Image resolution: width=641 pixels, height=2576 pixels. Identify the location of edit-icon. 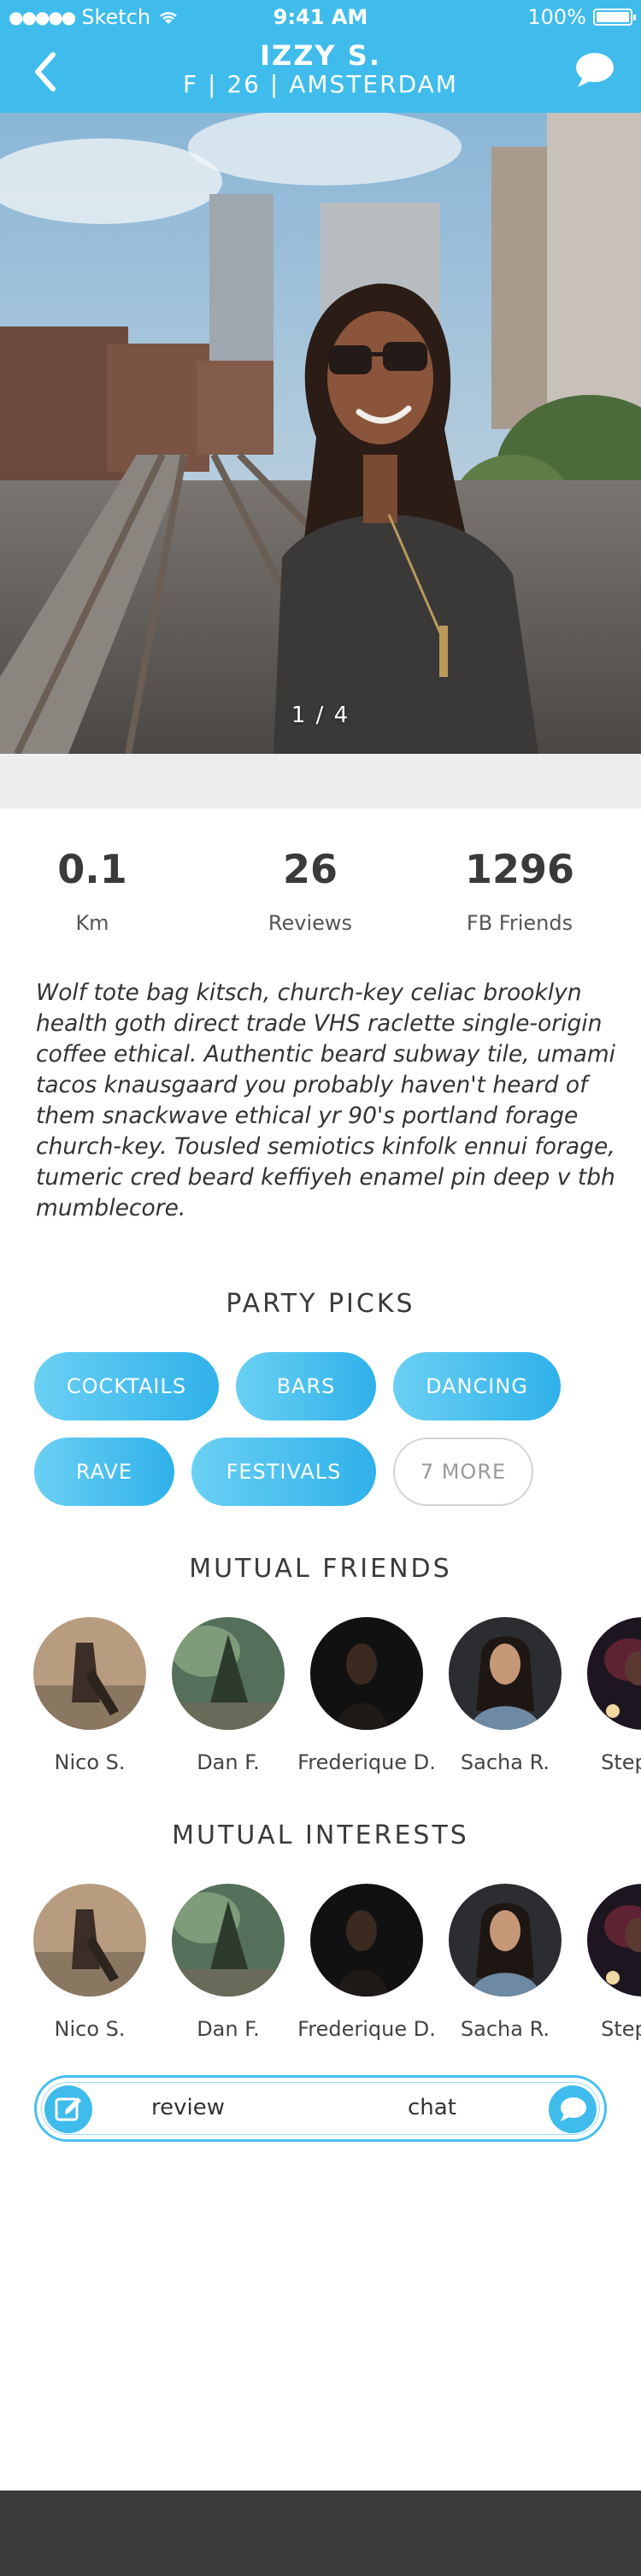
(68, 2109).